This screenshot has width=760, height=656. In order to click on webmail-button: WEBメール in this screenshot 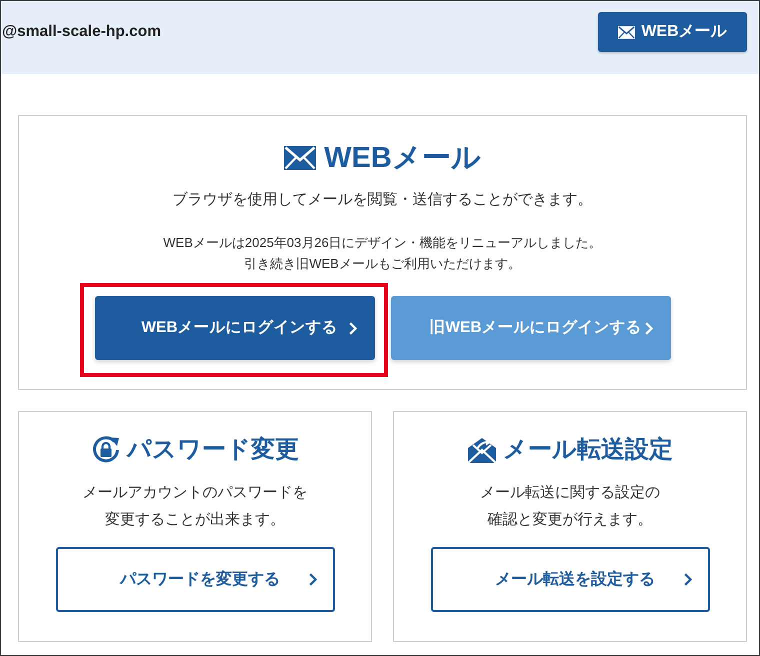, I will do `click(672, 32)`.